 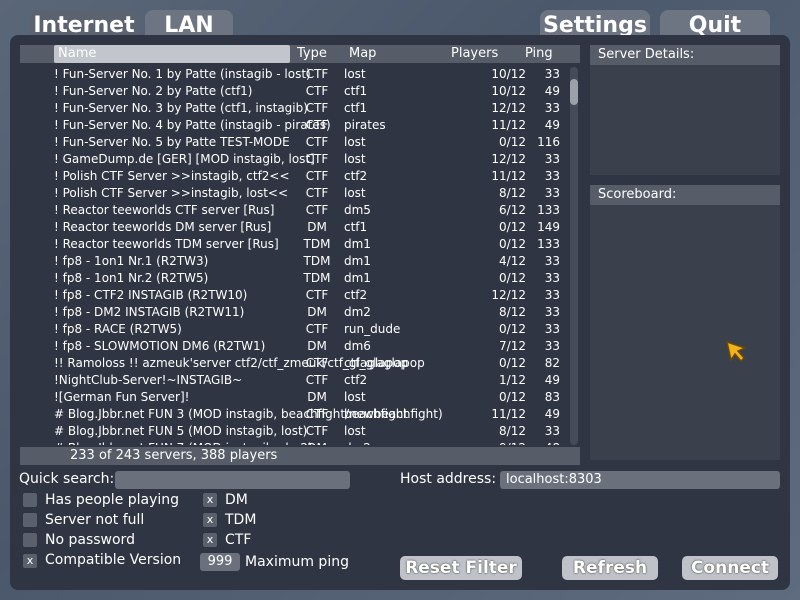 What do you see at coordinates (312, 53) in the screenshot?
I see `column-type: Type` at bounding box center [312, 53].